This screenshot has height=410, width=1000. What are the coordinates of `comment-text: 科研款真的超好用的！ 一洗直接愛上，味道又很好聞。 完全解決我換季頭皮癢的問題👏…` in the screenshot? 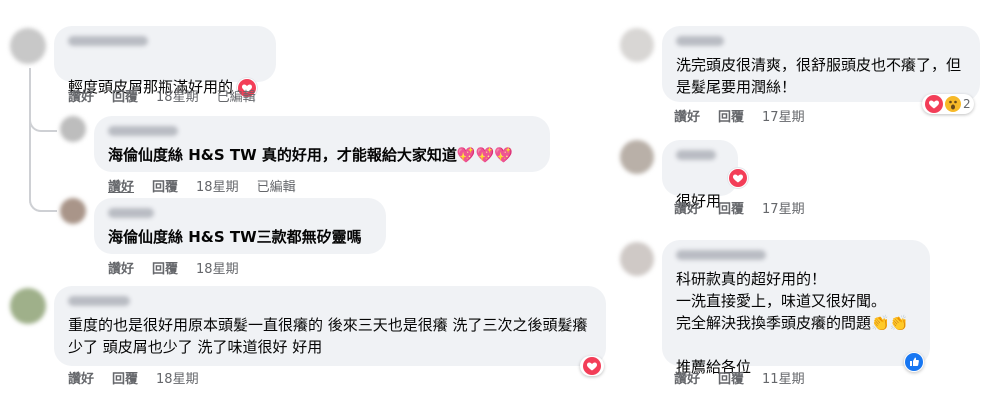 It's located at (792, 323).